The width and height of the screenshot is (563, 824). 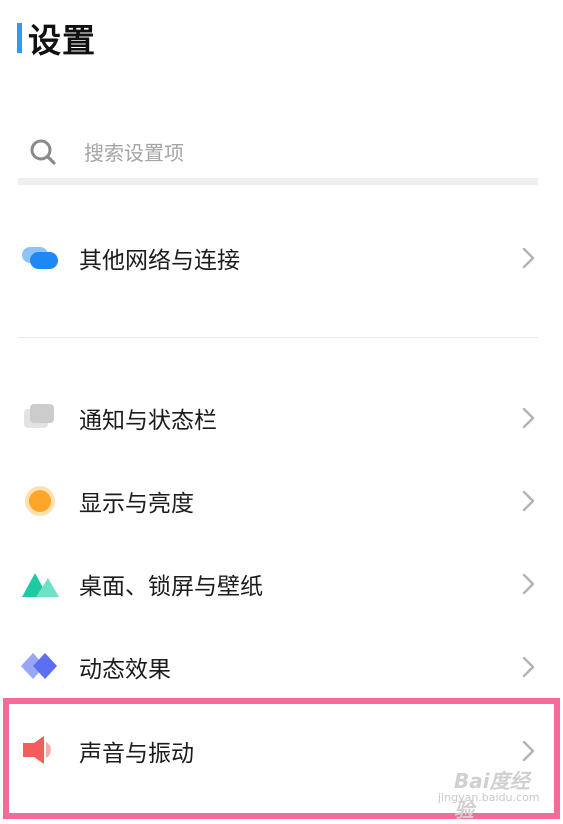 I want to click on search-box, so click(x=278, y=153).